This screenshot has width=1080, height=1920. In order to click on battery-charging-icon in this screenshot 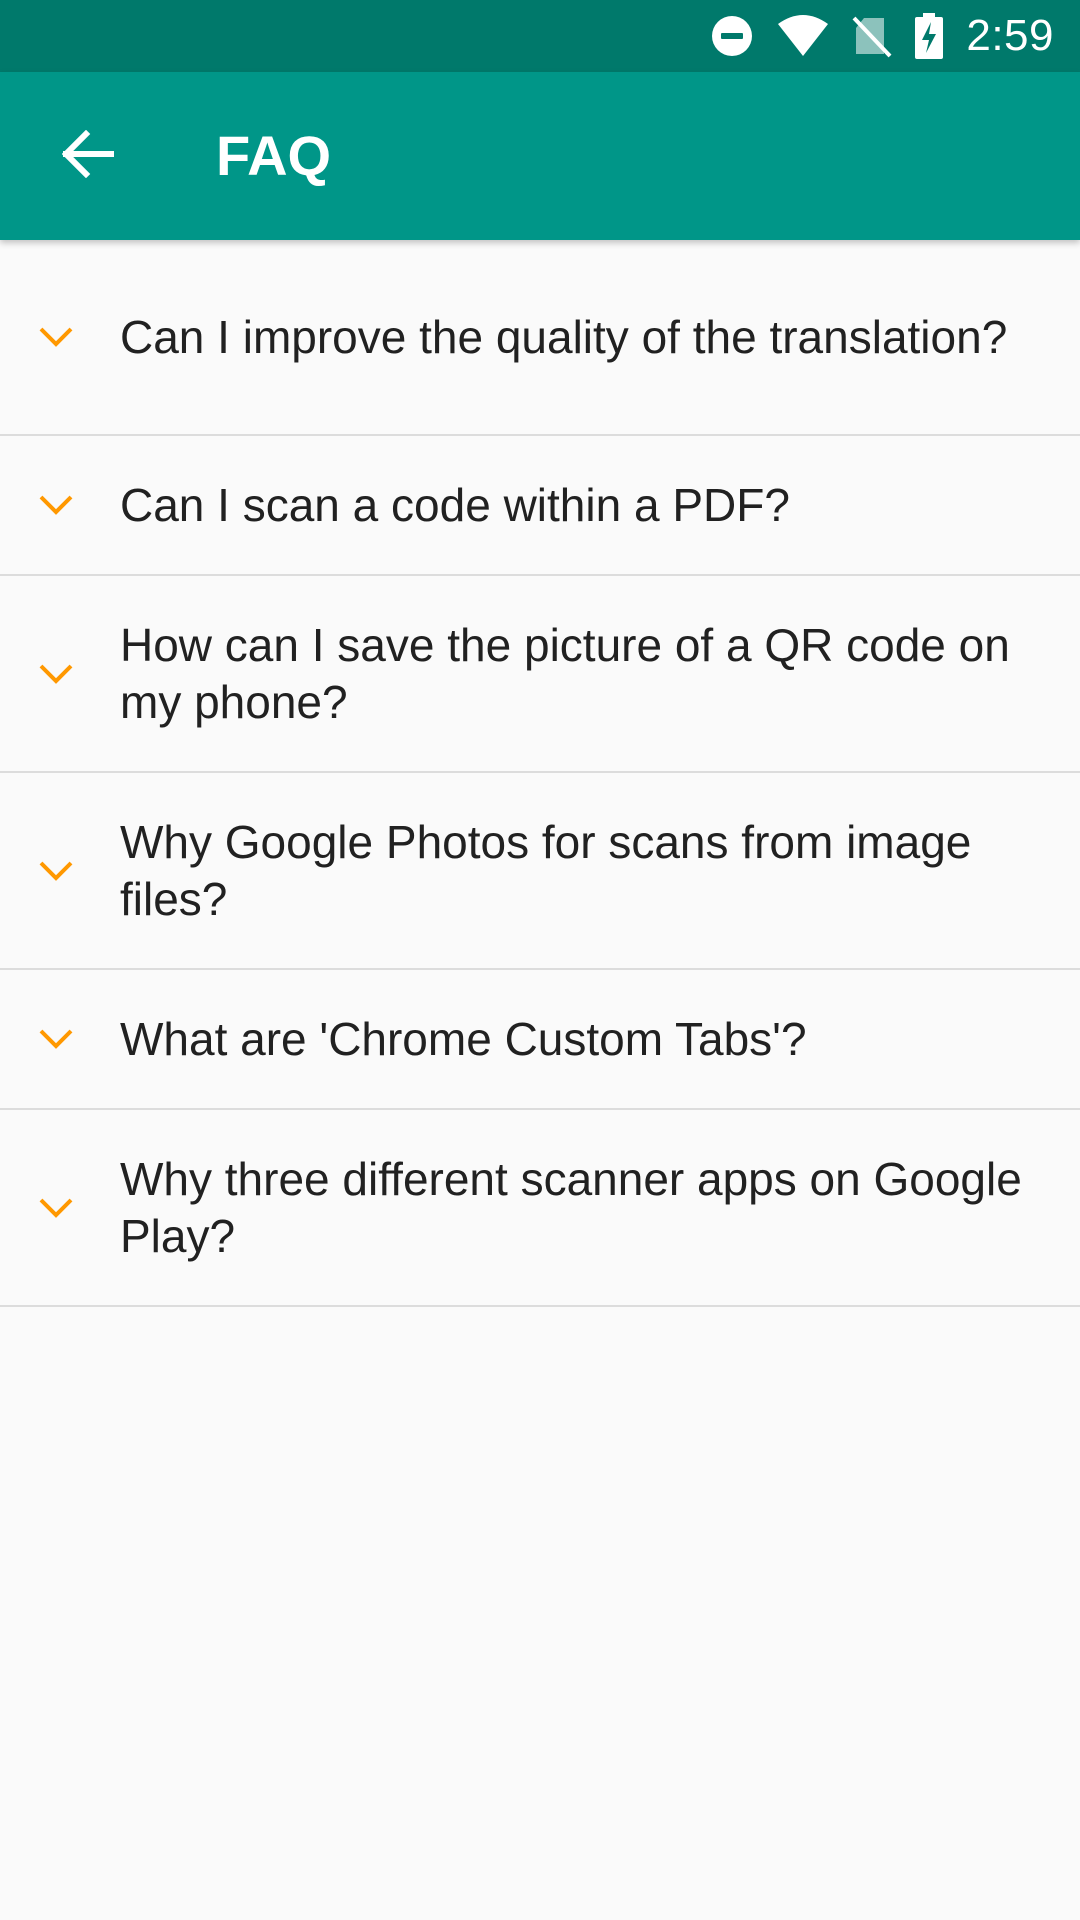, I will do `click(929, 36)`.